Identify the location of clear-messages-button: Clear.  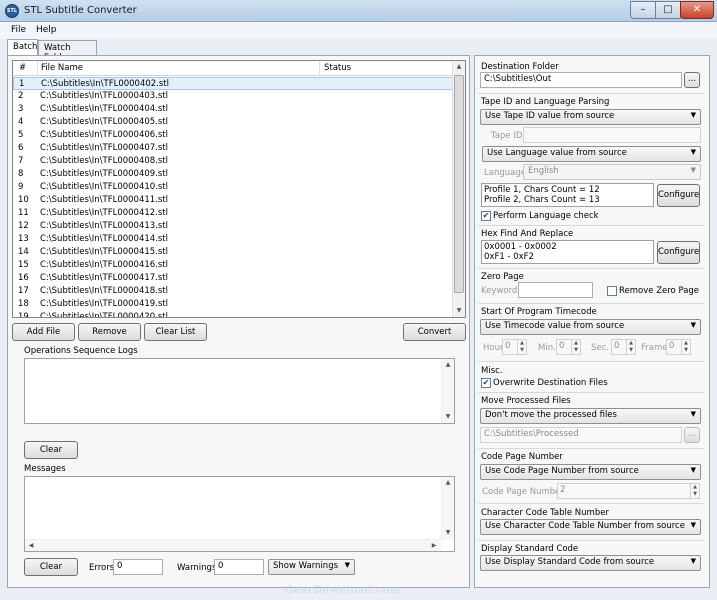
(51, 567).